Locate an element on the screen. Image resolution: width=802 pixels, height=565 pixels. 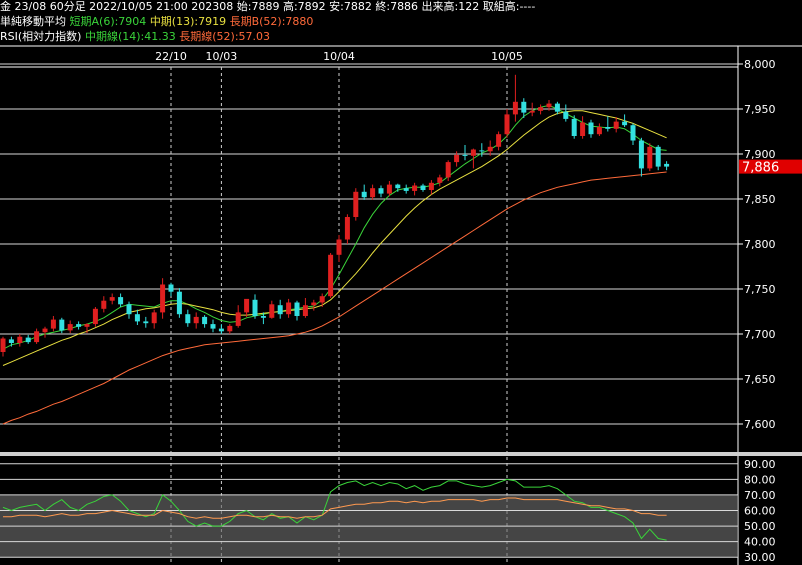
date-label: 10/04 is located at coordinates (339, 56).